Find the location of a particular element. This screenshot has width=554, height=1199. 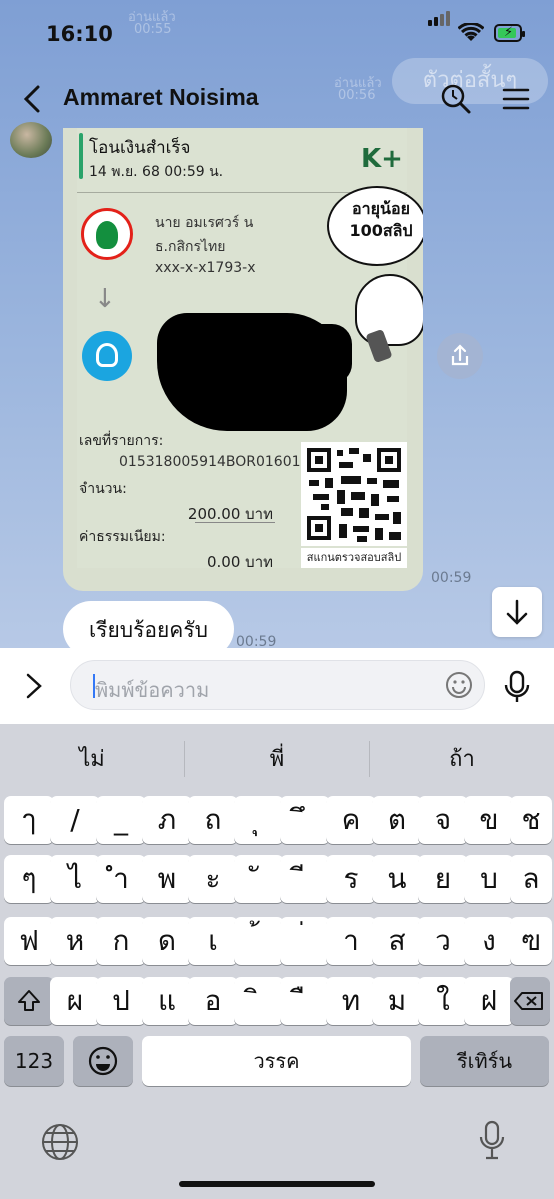

menu-icon is located at coordinates (517, 99).